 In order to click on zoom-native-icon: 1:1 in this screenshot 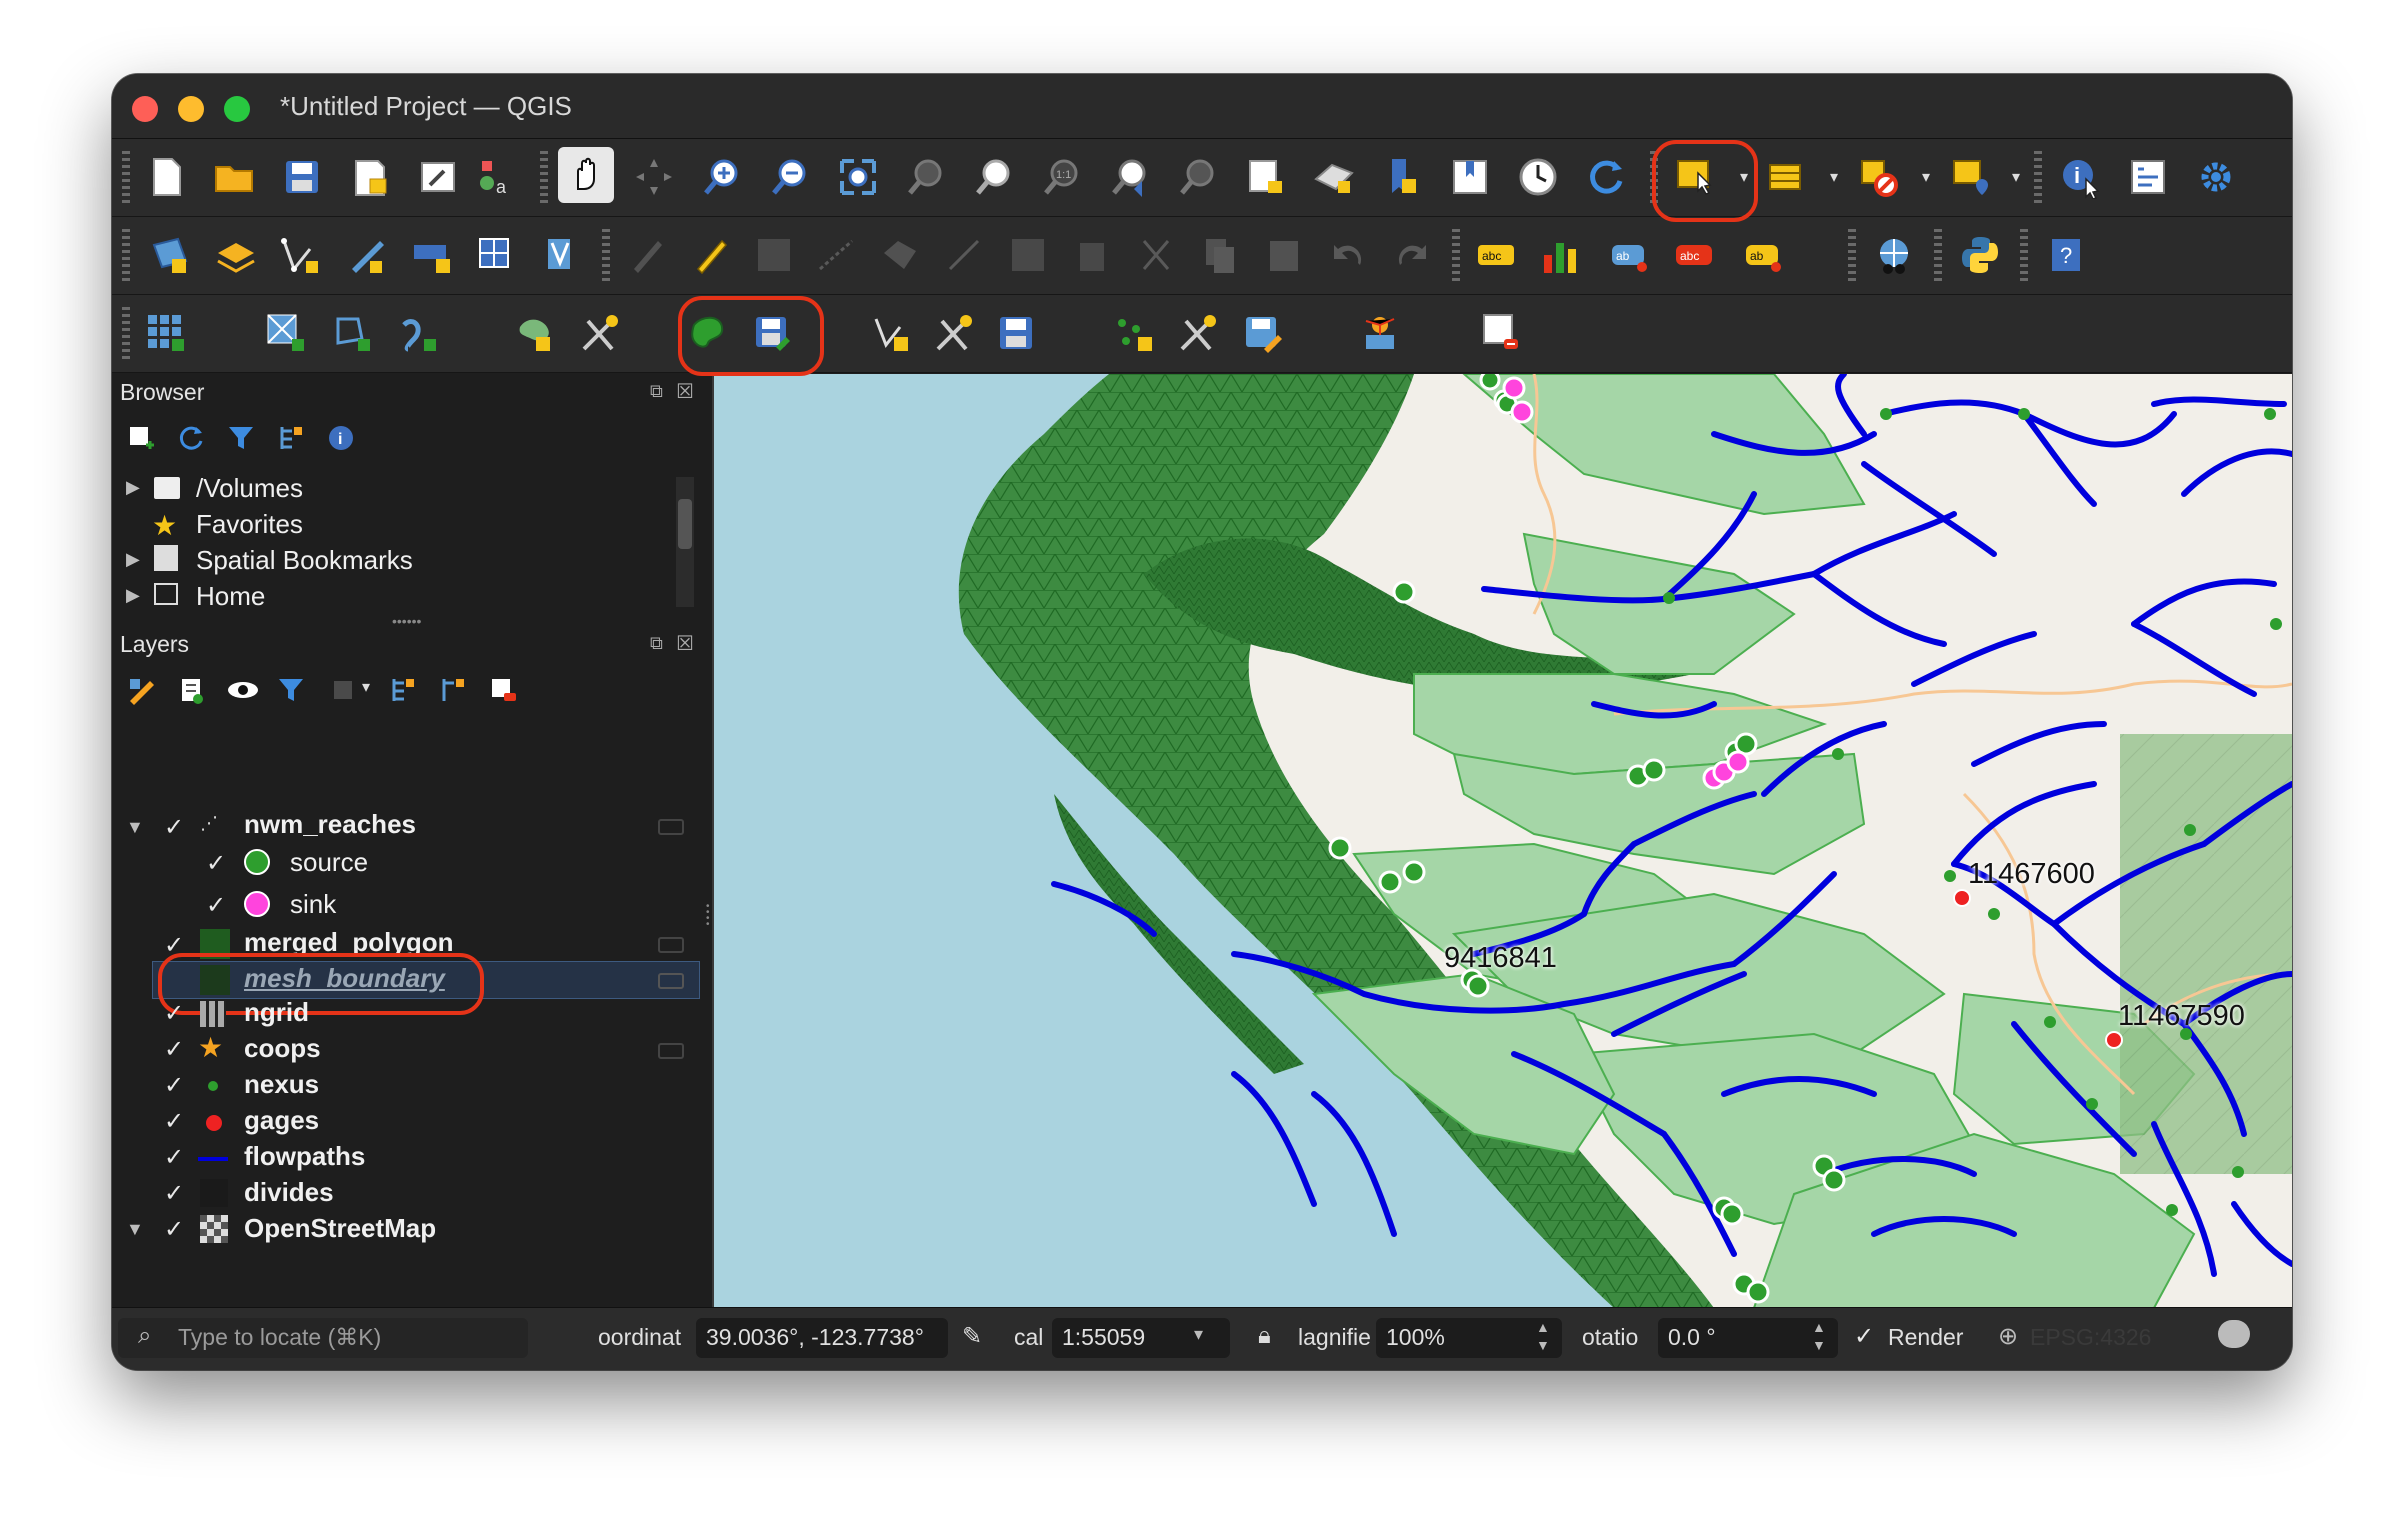, I will do `click(1062, 177)`.